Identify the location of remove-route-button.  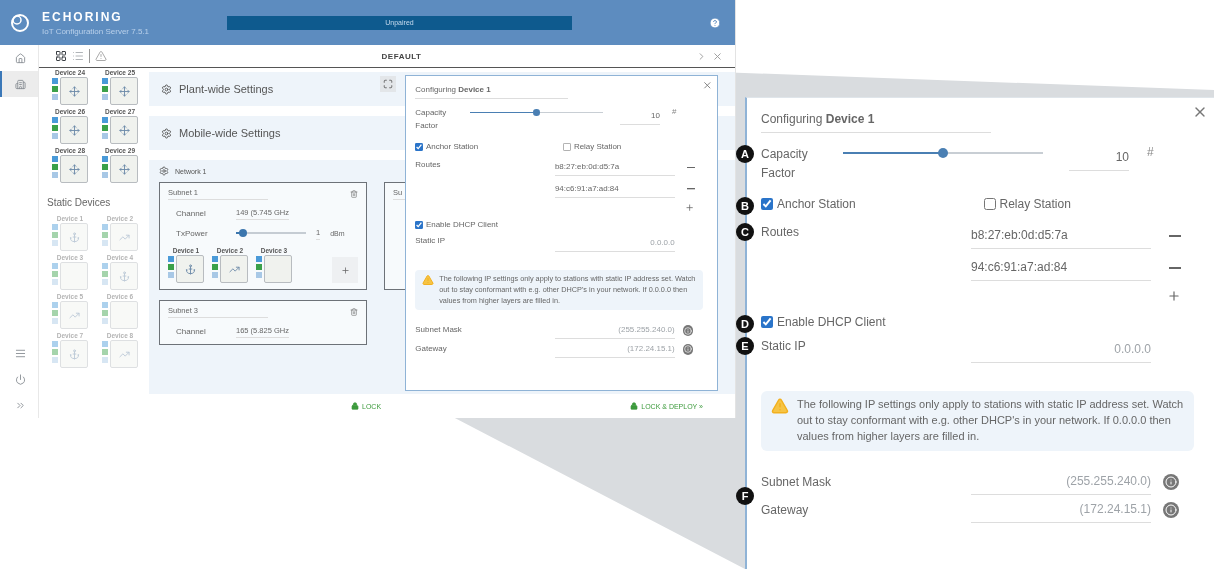
(690, 189).